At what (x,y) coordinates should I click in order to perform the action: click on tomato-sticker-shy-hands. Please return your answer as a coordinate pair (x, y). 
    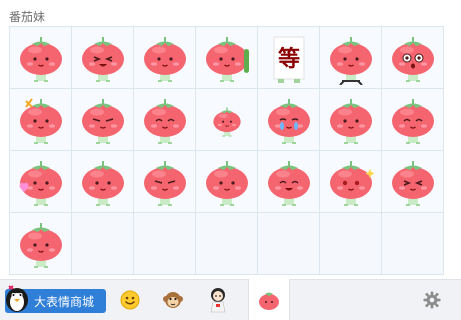
    Looking at the image, I should click on (164, 59).